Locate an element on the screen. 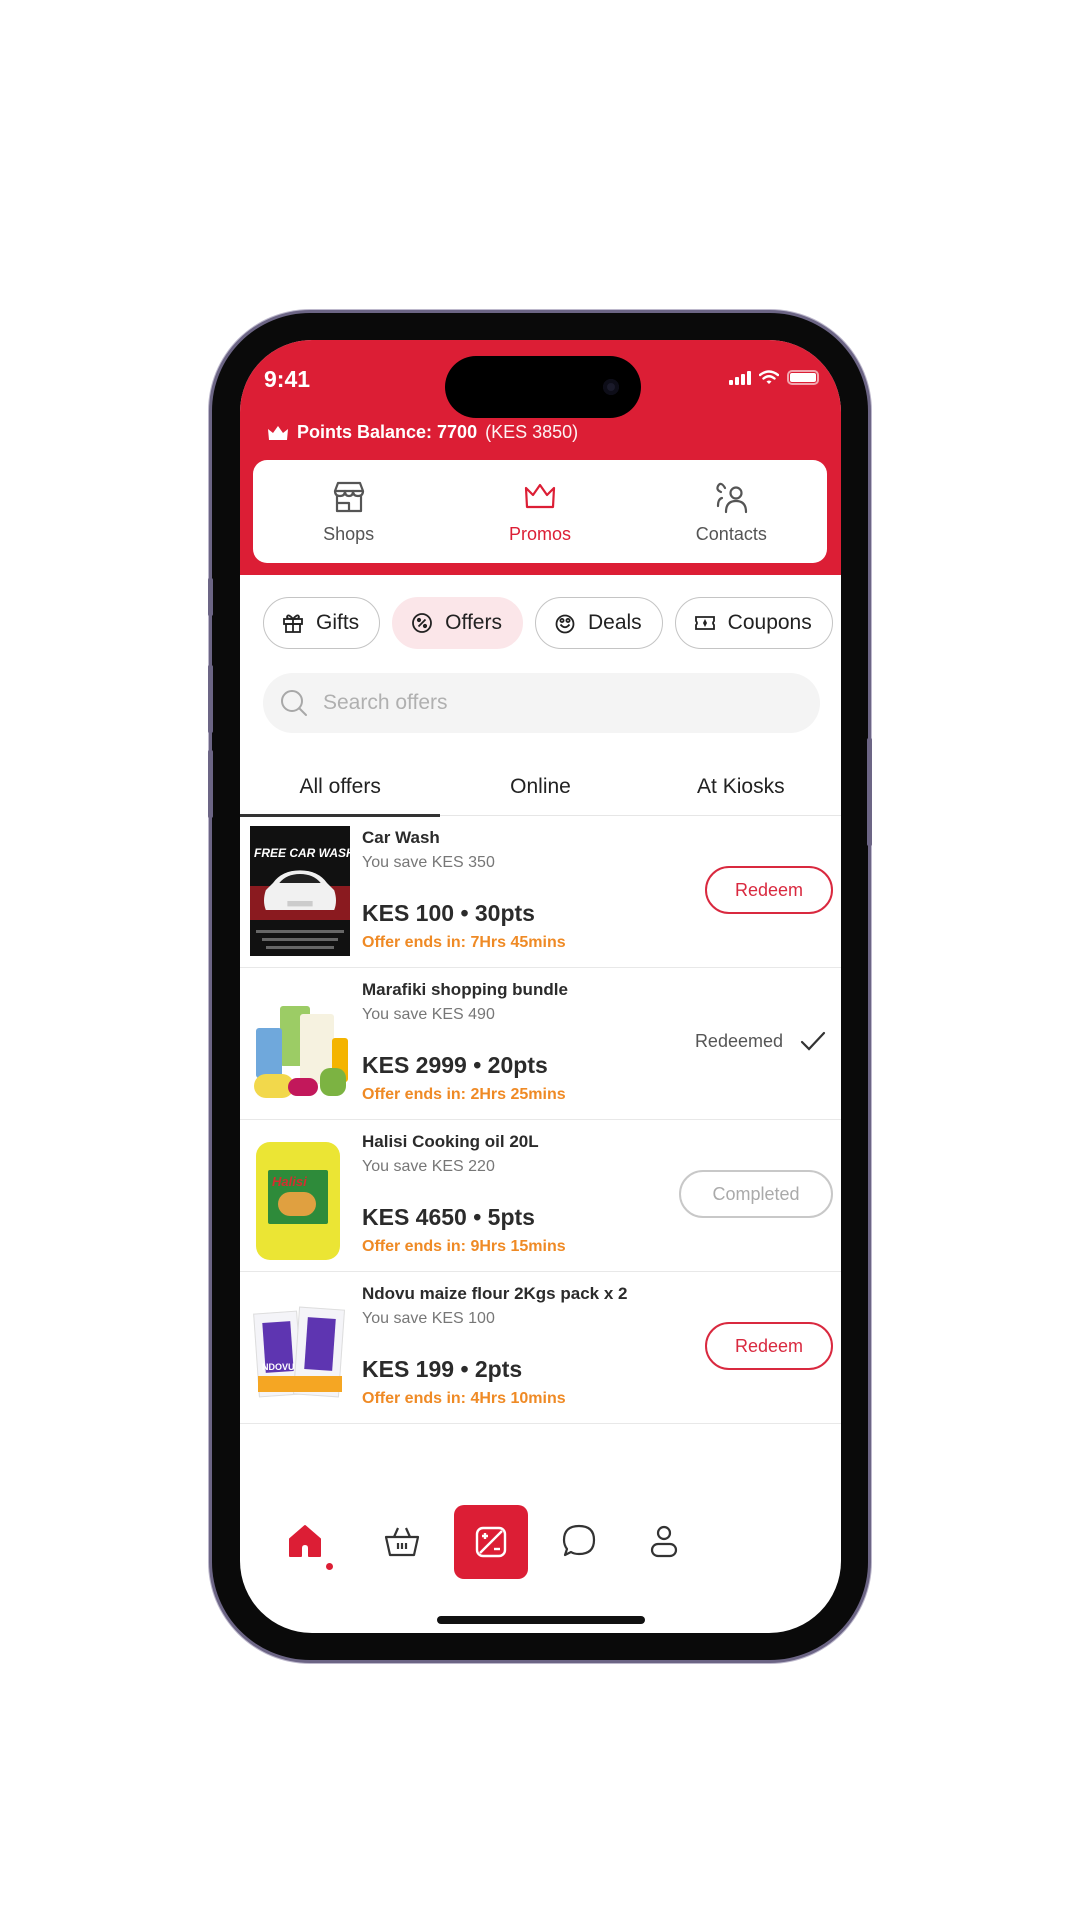  home-indicator is located at coordinates (541, 1620).